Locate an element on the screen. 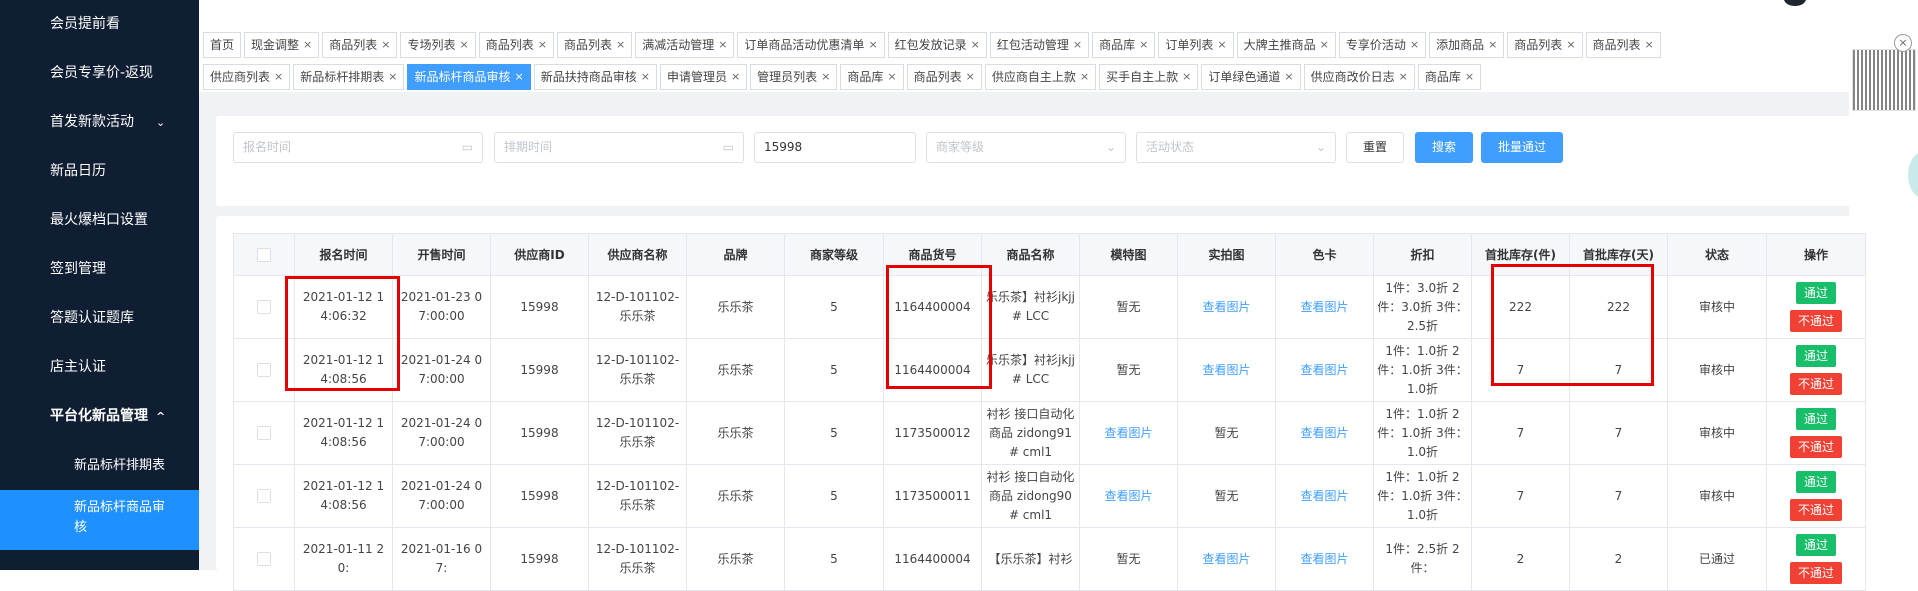  tab-item: 订单列表 × is located at coordinates (1196, 45).